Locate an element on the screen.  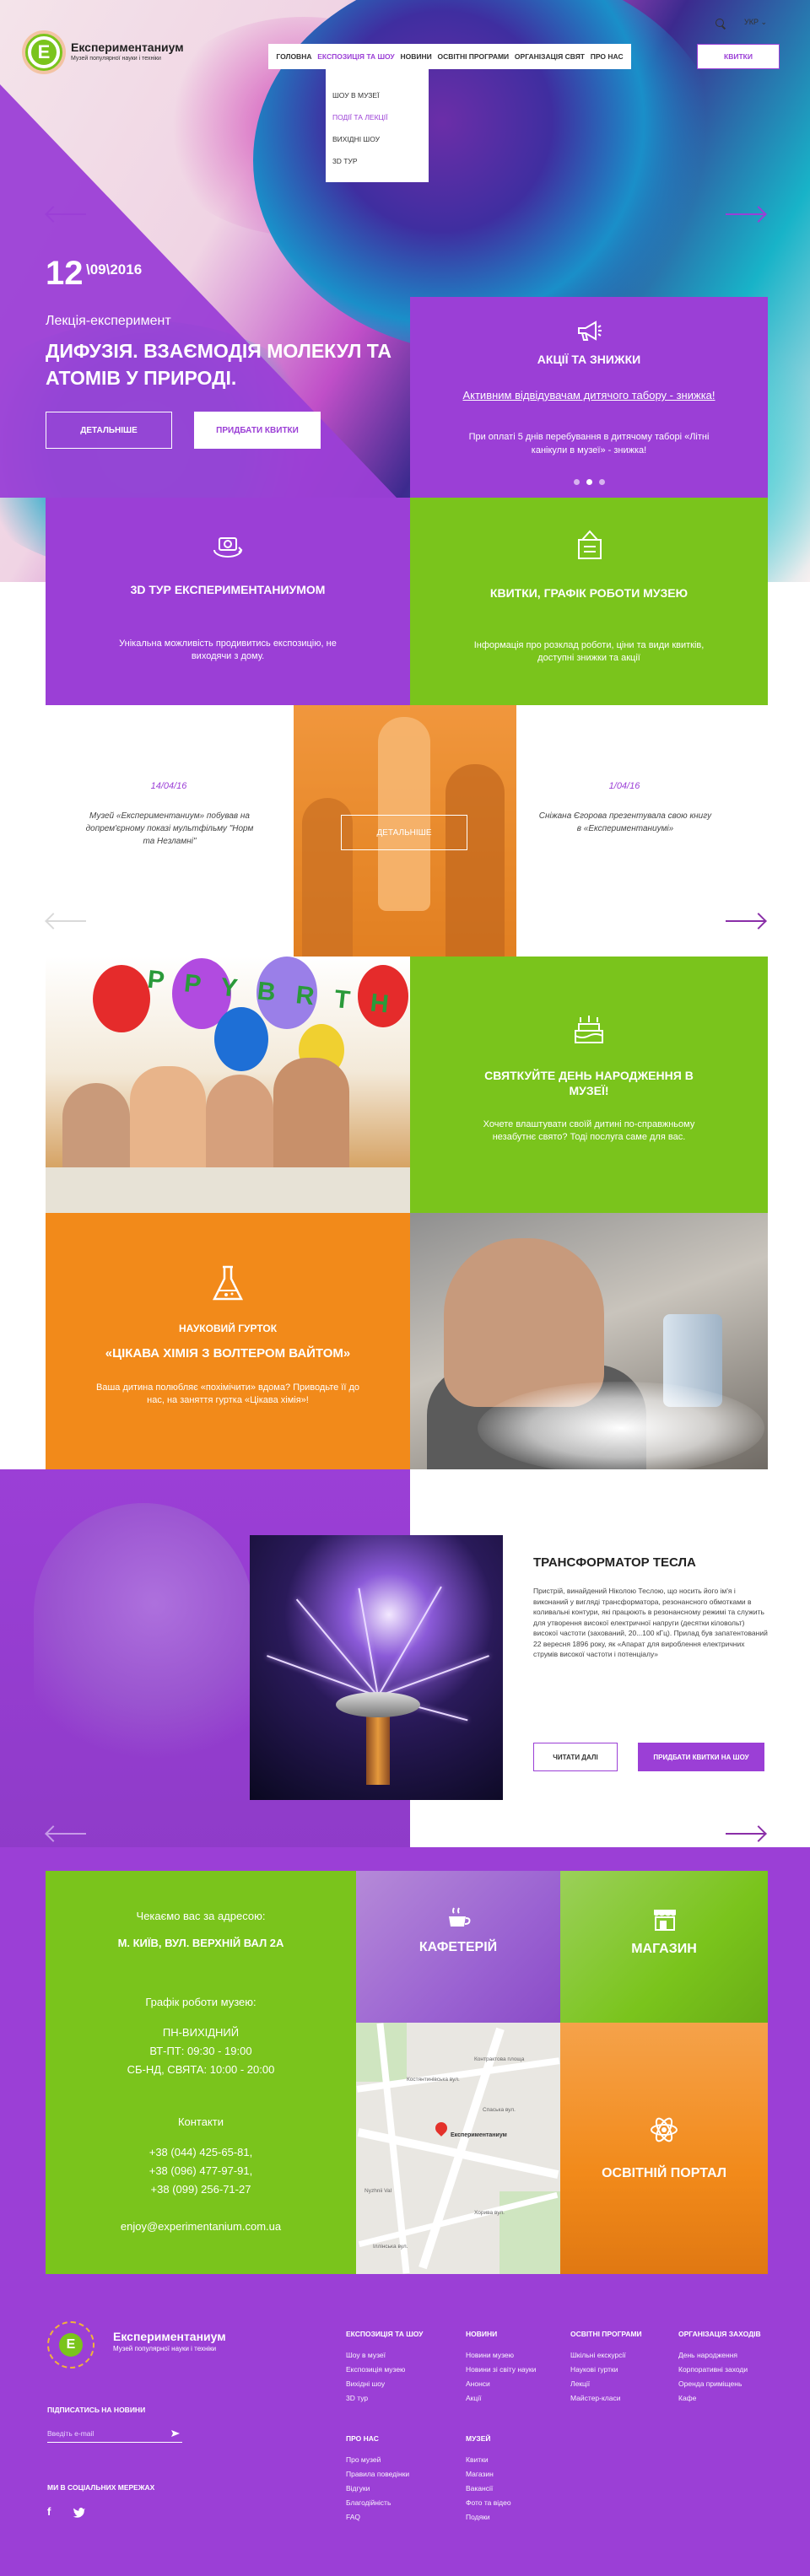
nav-item-exposition: Експозиція та шоу is located at coordinates (355, 56).